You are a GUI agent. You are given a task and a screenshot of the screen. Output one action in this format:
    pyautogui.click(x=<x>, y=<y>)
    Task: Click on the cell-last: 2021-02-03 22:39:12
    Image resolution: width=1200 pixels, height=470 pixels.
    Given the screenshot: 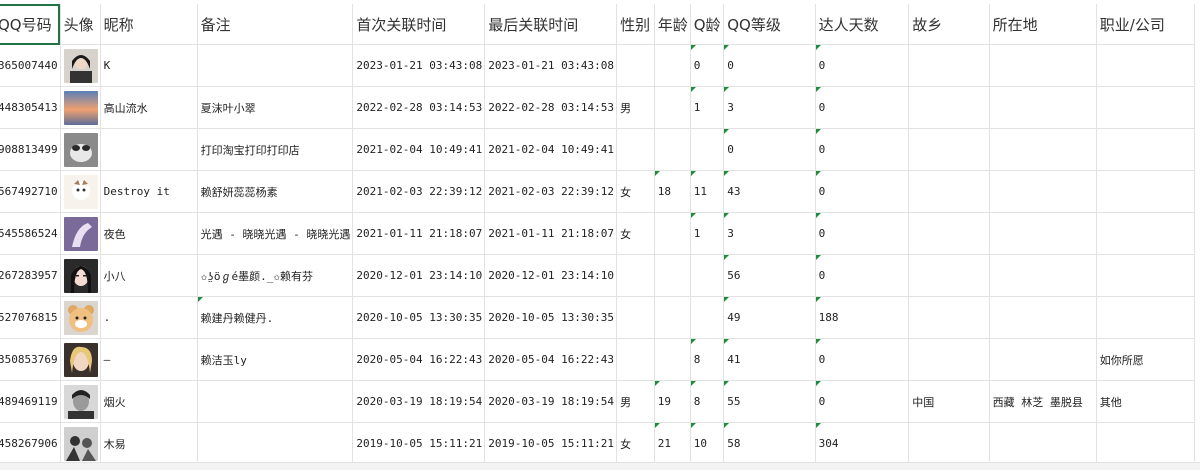 What is the action you would take?
    pyautogui.click(x=551, y=191)
    